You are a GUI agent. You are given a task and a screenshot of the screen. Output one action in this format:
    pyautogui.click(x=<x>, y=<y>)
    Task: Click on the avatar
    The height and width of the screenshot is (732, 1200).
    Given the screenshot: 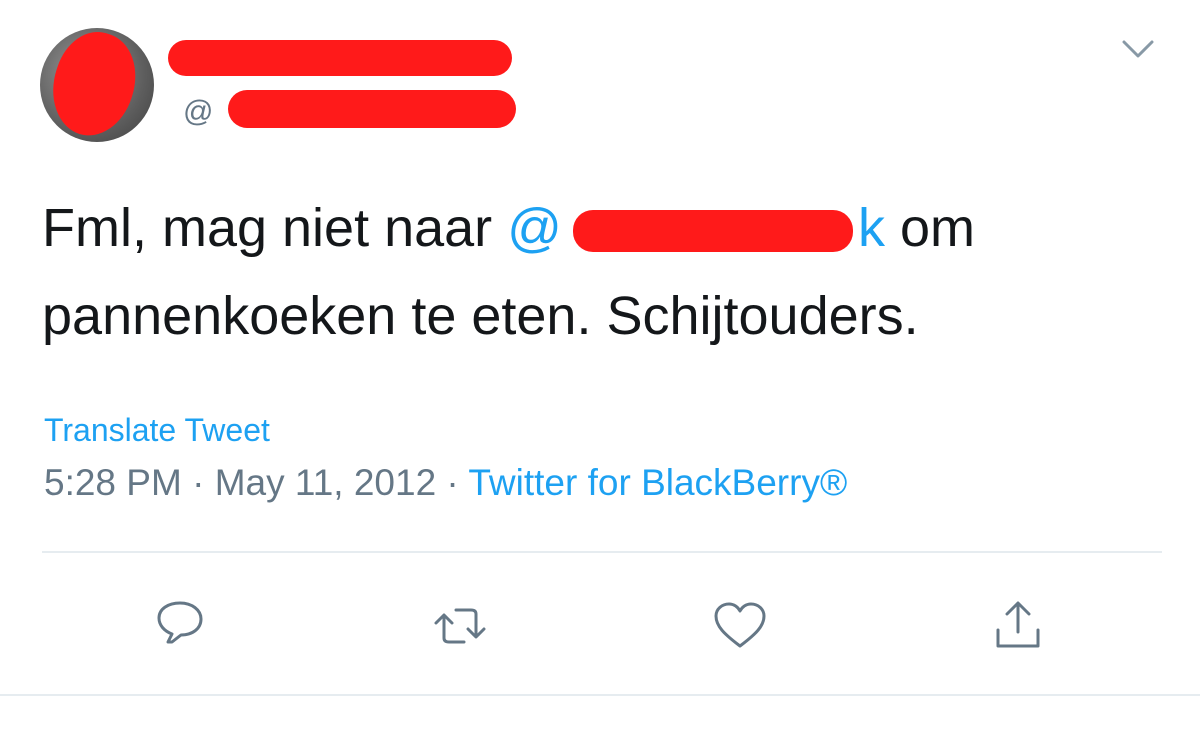 What is the action you would take?
    pyautogui.click(x=97, y=85)
    